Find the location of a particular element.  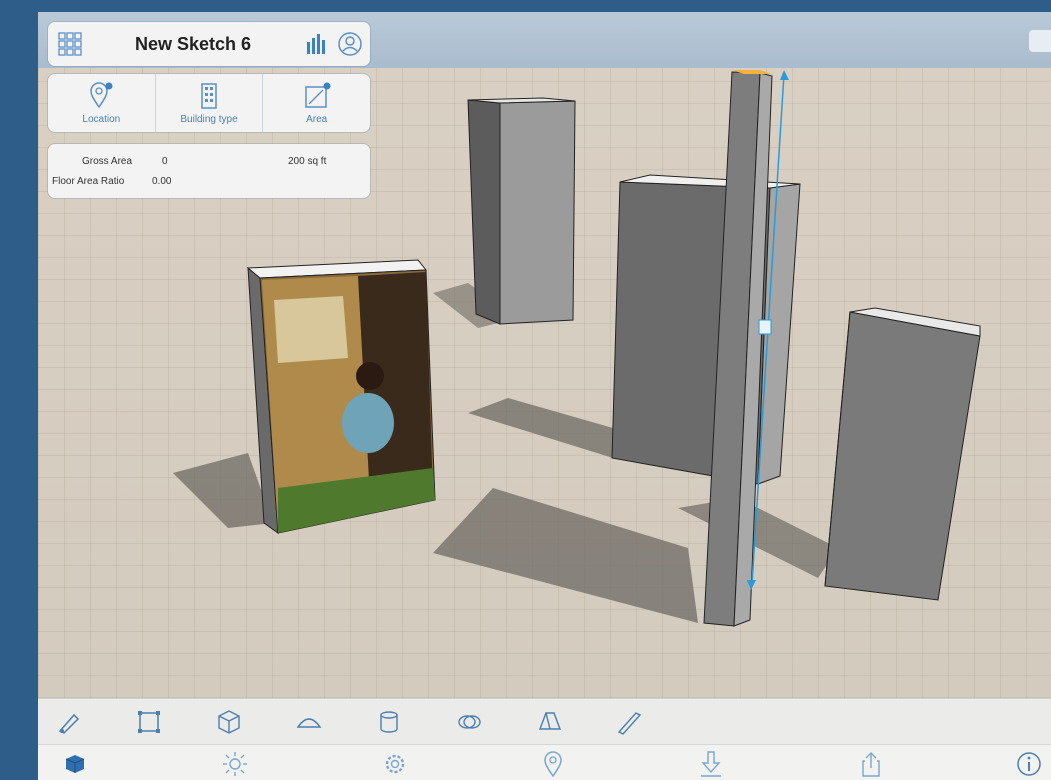

tab-location is located at coordinates (553, 764).